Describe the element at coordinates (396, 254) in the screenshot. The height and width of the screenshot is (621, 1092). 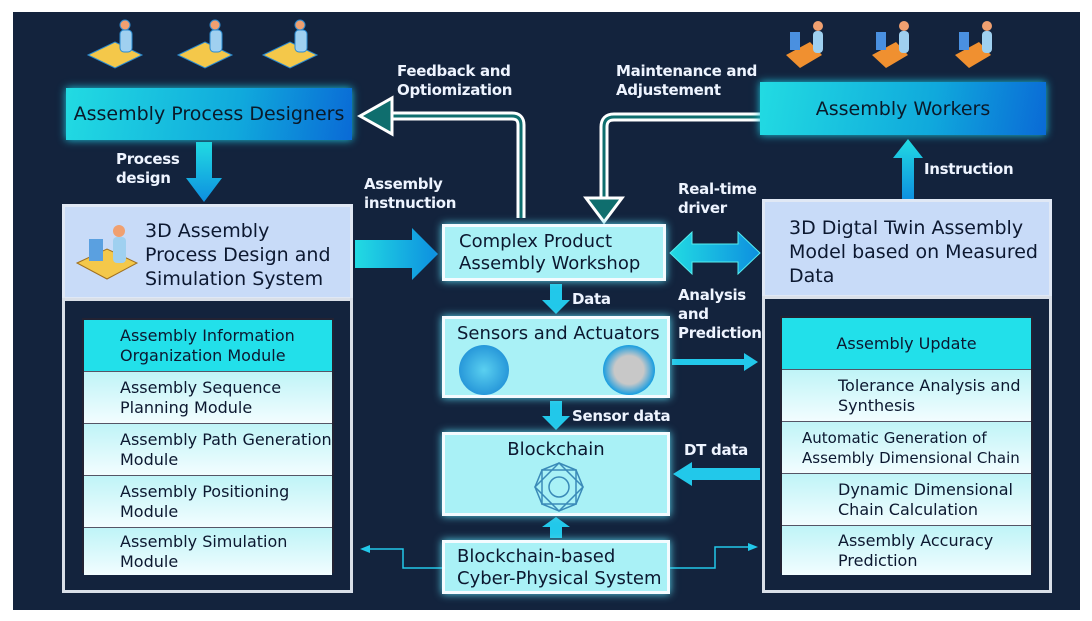
I see `assembly-instruction-arrow` at that location.